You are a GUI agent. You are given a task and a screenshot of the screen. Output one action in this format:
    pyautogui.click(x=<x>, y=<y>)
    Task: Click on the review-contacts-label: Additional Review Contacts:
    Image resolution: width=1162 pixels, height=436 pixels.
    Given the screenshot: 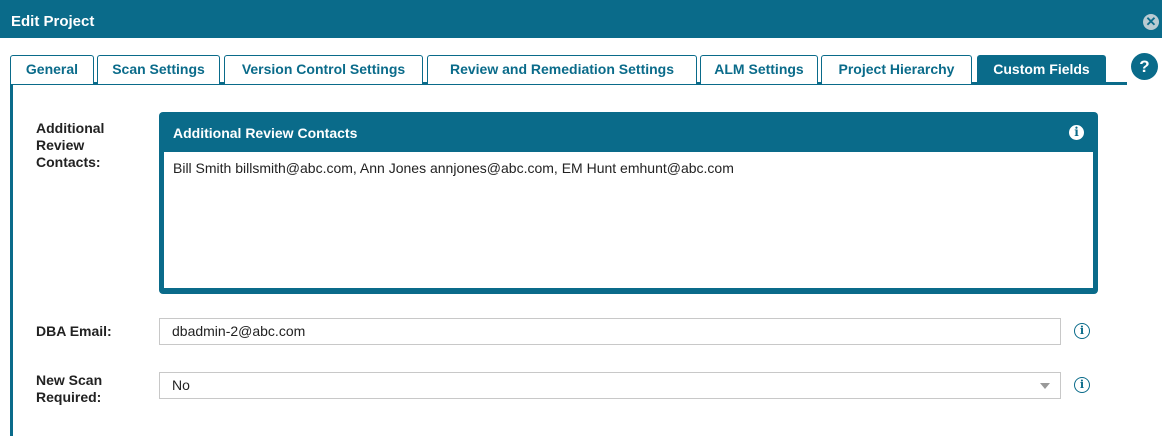 What is the action you would take?
    pyautogui.click(x=70, y=145)
    